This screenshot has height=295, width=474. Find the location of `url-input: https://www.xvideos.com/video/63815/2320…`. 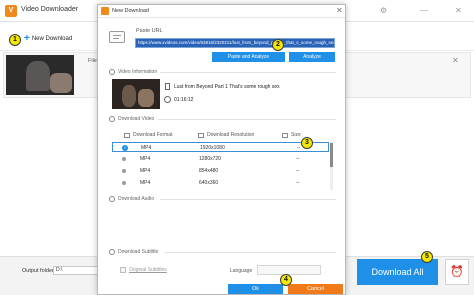

url-input: https://www.xvideos.com/video/63815/2320… is located at coordinates (235, 43).